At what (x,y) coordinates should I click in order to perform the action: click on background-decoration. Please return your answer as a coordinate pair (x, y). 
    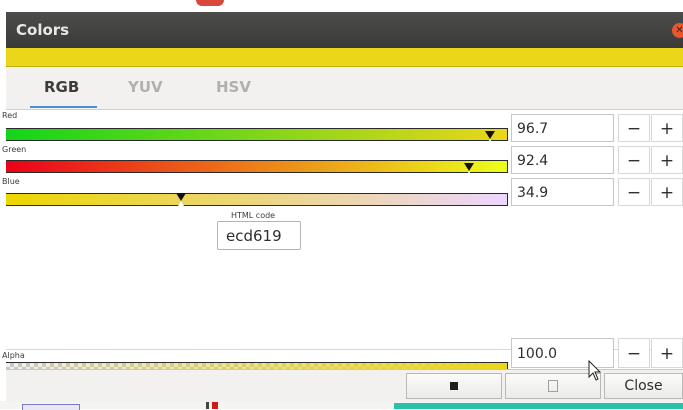
    Looking at the image, I should click on (210, 3).